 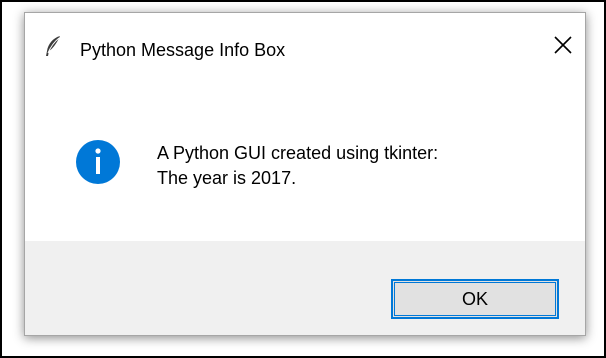 I want to click on window-title: Python Message Info Box, so click(x=183, y=50).